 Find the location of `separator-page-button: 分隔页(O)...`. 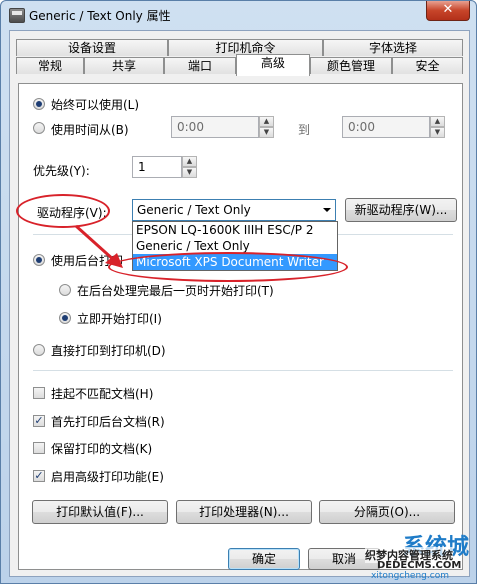

separator-page-button: 分隔页(O)... is located at coordinates (387, 512).